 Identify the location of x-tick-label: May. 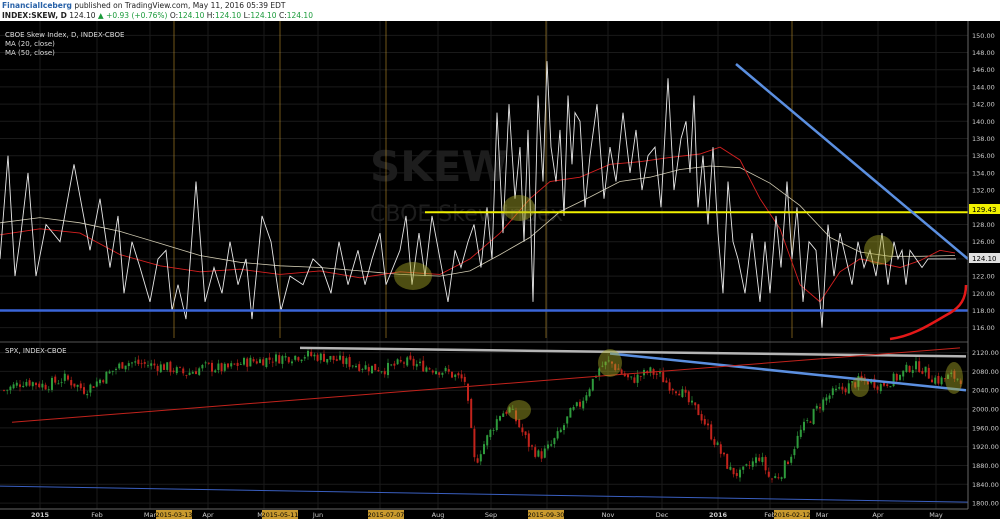
(936, 515).